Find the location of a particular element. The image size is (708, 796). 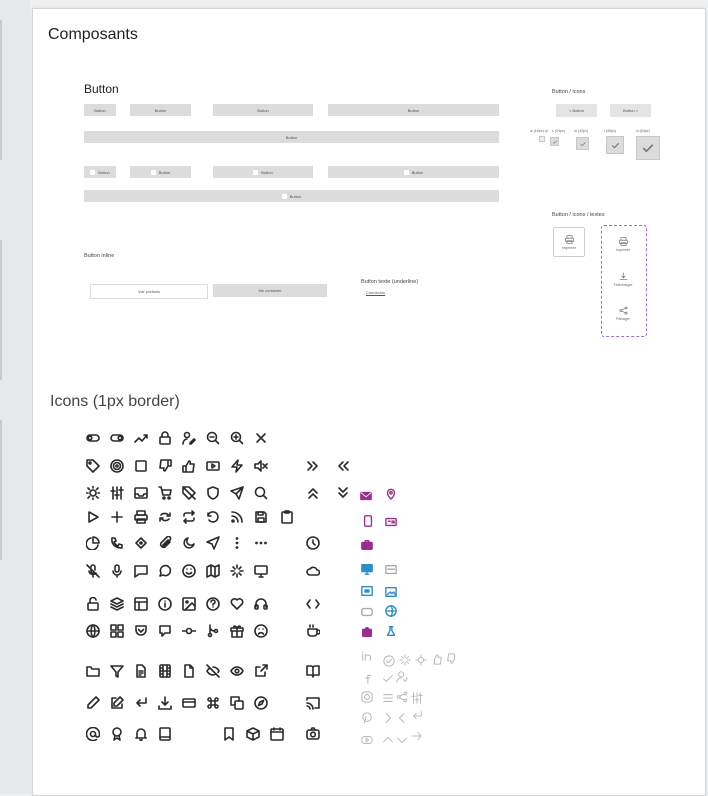

share-text-button: Partager is located at coordinates (623, 313).